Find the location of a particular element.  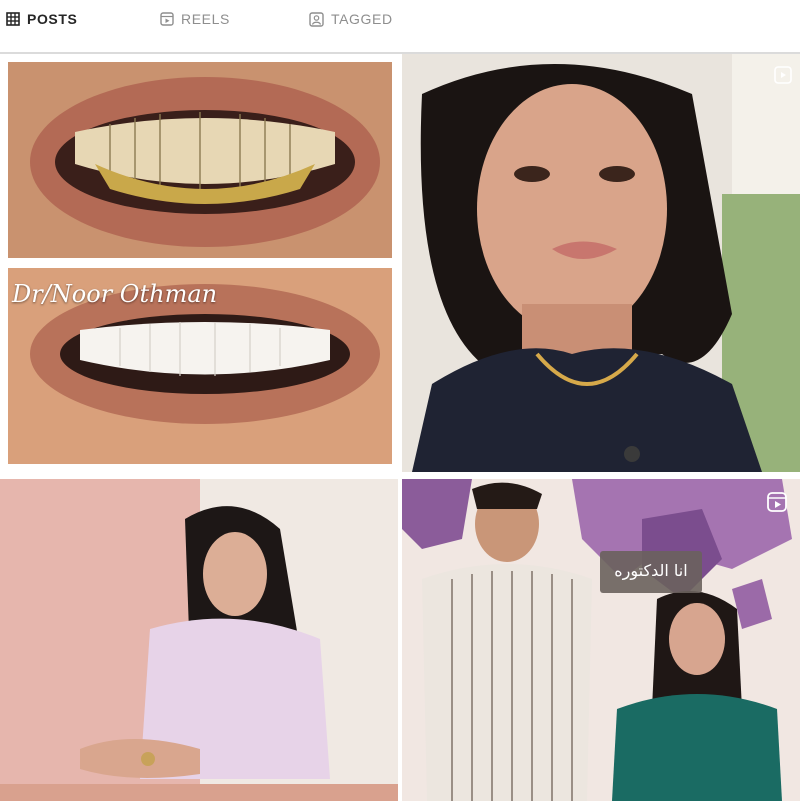

grid-icon is located at coordinates (13, 19).